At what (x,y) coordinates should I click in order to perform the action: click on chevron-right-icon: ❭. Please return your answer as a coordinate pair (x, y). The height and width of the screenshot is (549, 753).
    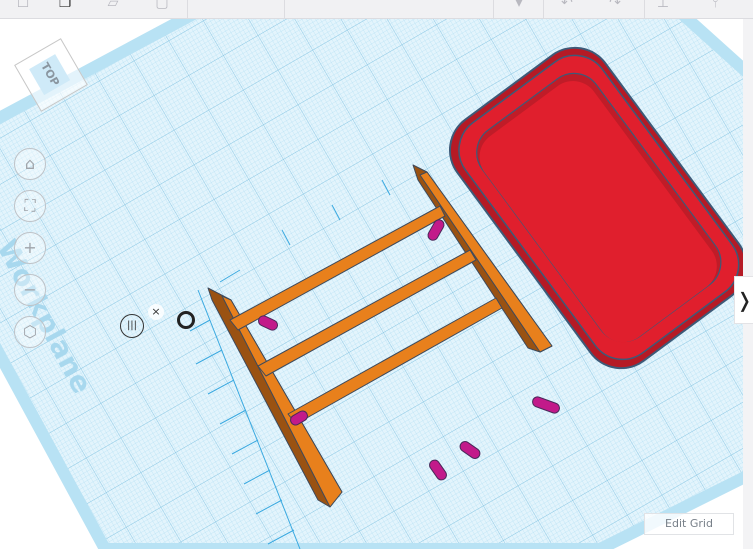
    Looking at the image, I should click on (744, 300).